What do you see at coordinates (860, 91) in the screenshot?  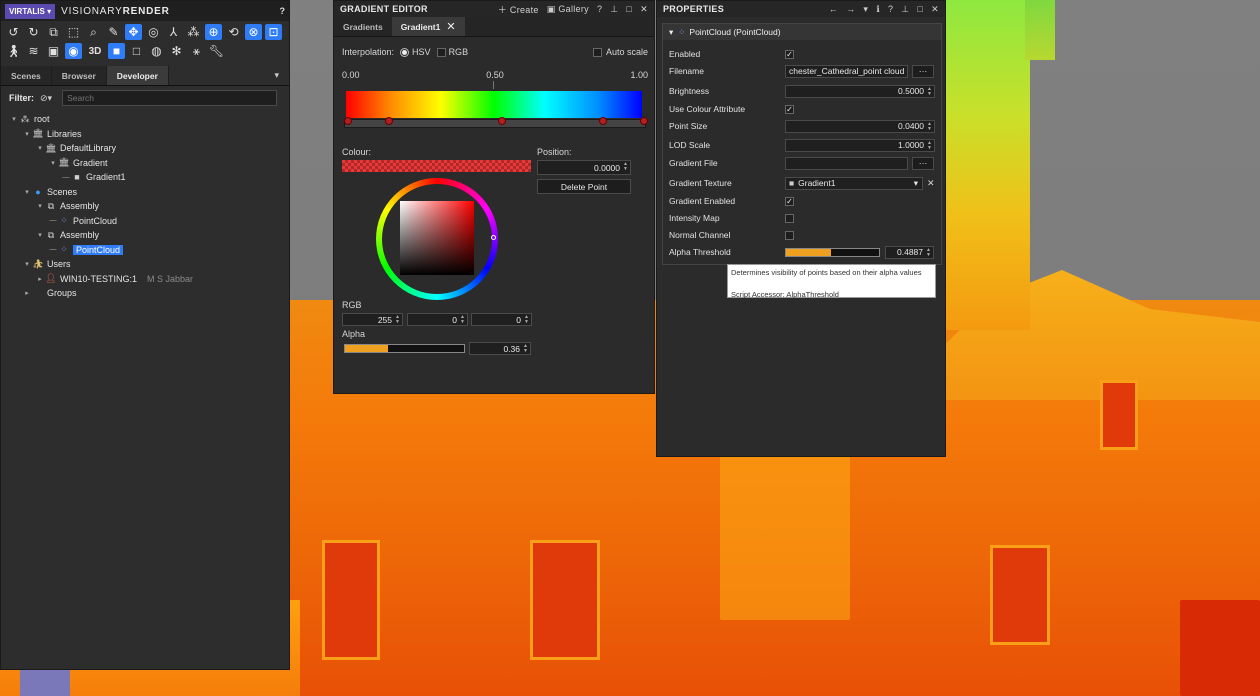 I see `property-number-field: 0.5000 ▲ ▼` at bounding box center [860, 91].